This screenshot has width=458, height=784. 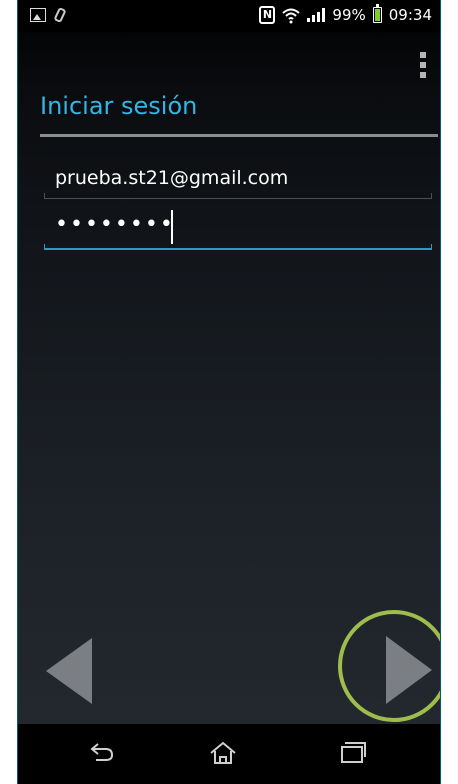 I want to click on password-underline, so click(x=238, y=247).